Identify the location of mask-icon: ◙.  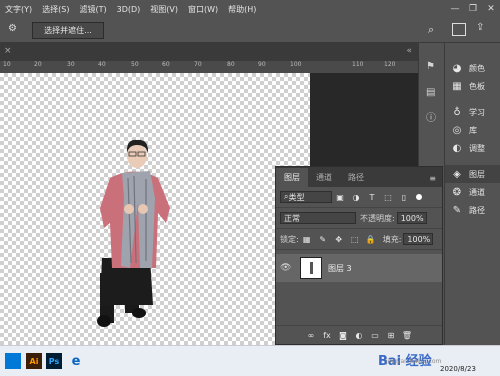
(343, 335).